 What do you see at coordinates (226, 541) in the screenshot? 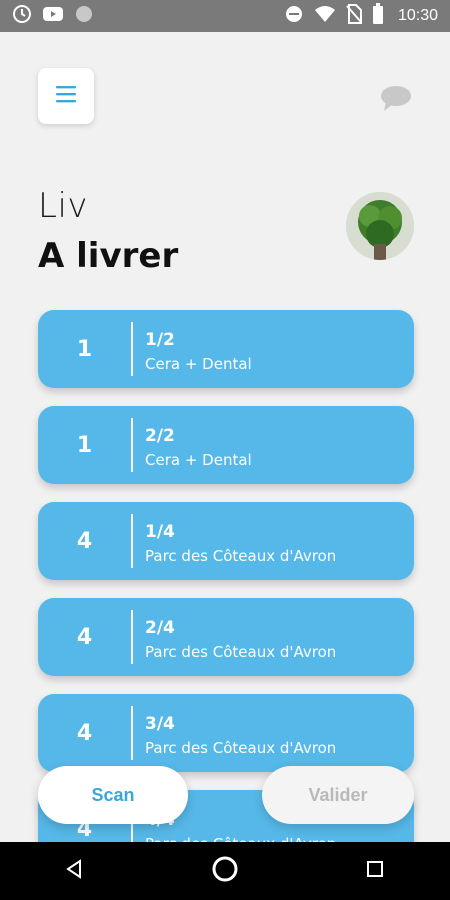
I see `delivery-card: 4 1/4 Parc des Côteaux d'Avron` at bounding box center [226, 541].